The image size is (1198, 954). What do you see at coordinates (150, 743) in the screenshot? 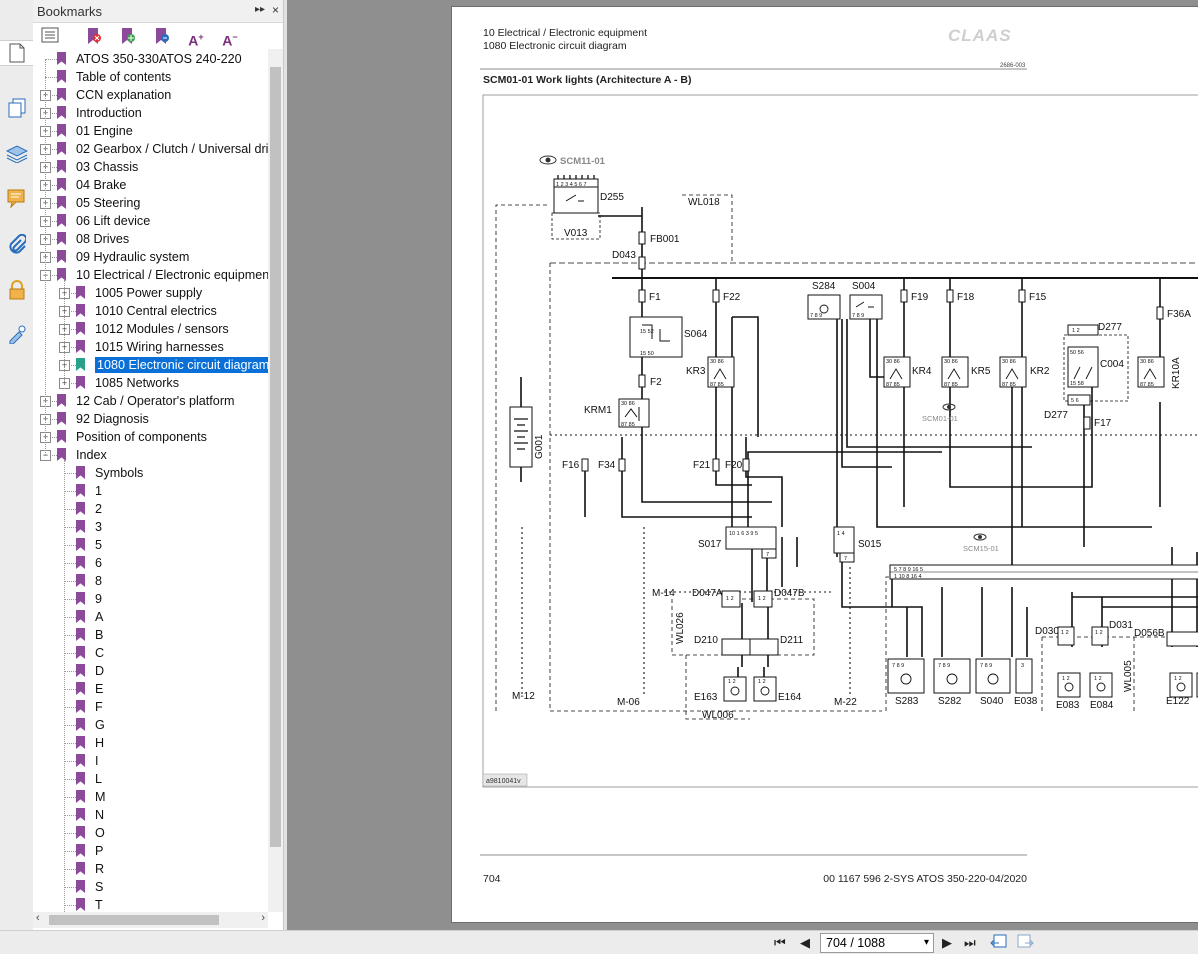
I see `bookmark-item: H` at bounding box center [150, 743].